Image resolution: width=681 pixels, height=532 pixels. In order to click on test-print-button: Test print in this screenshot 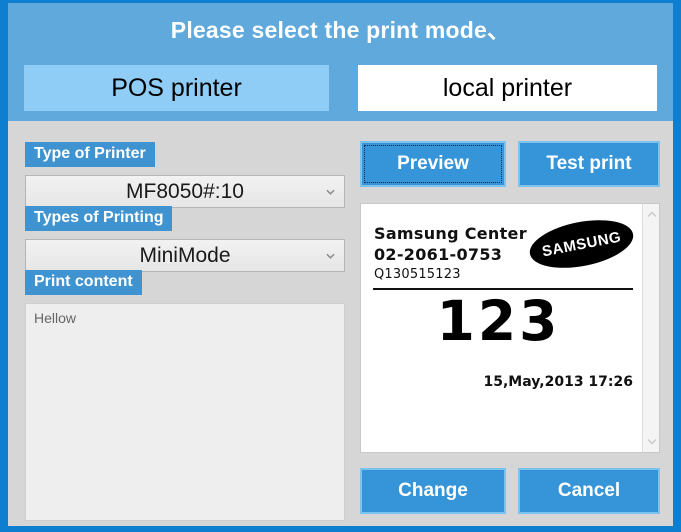, I will do `click(589, 164)`.